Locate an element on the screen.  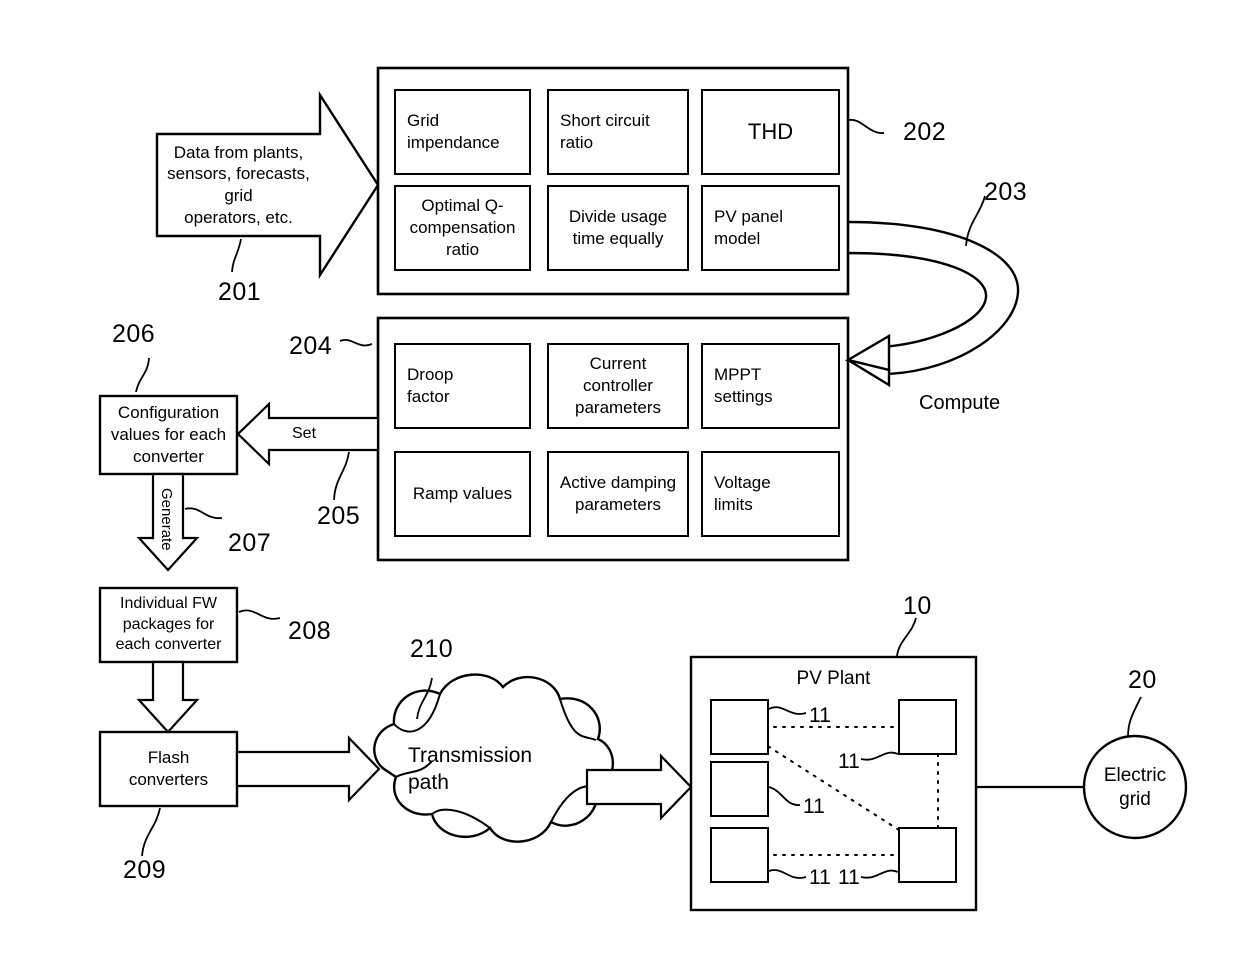
cell-ramp-values-label: Ramp values is located at coordinates (462, 494).